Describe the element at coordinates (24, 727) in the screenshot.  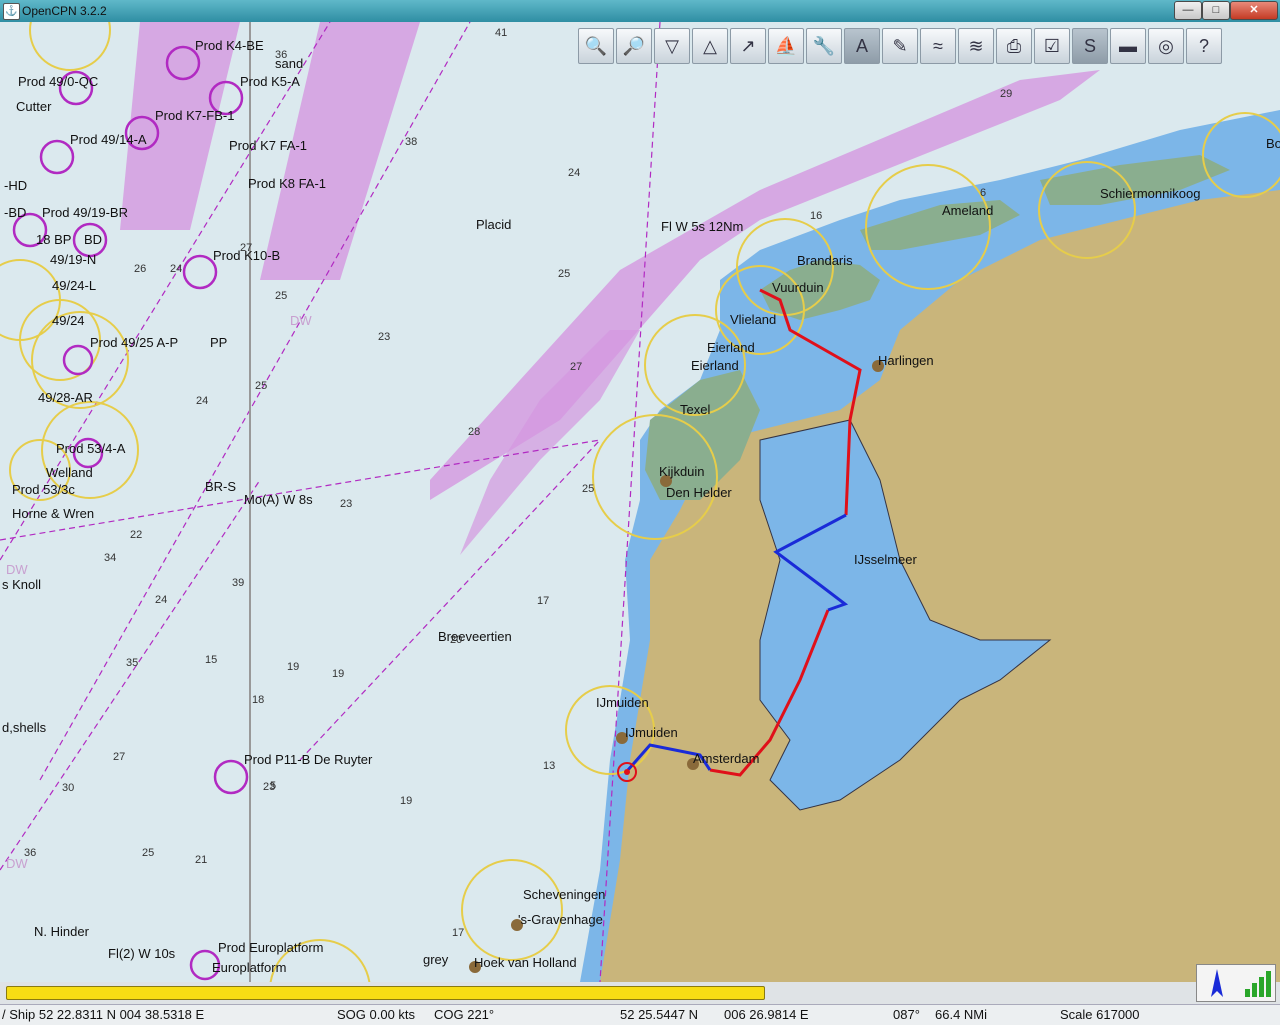
I see `label: d,shells` at that location.